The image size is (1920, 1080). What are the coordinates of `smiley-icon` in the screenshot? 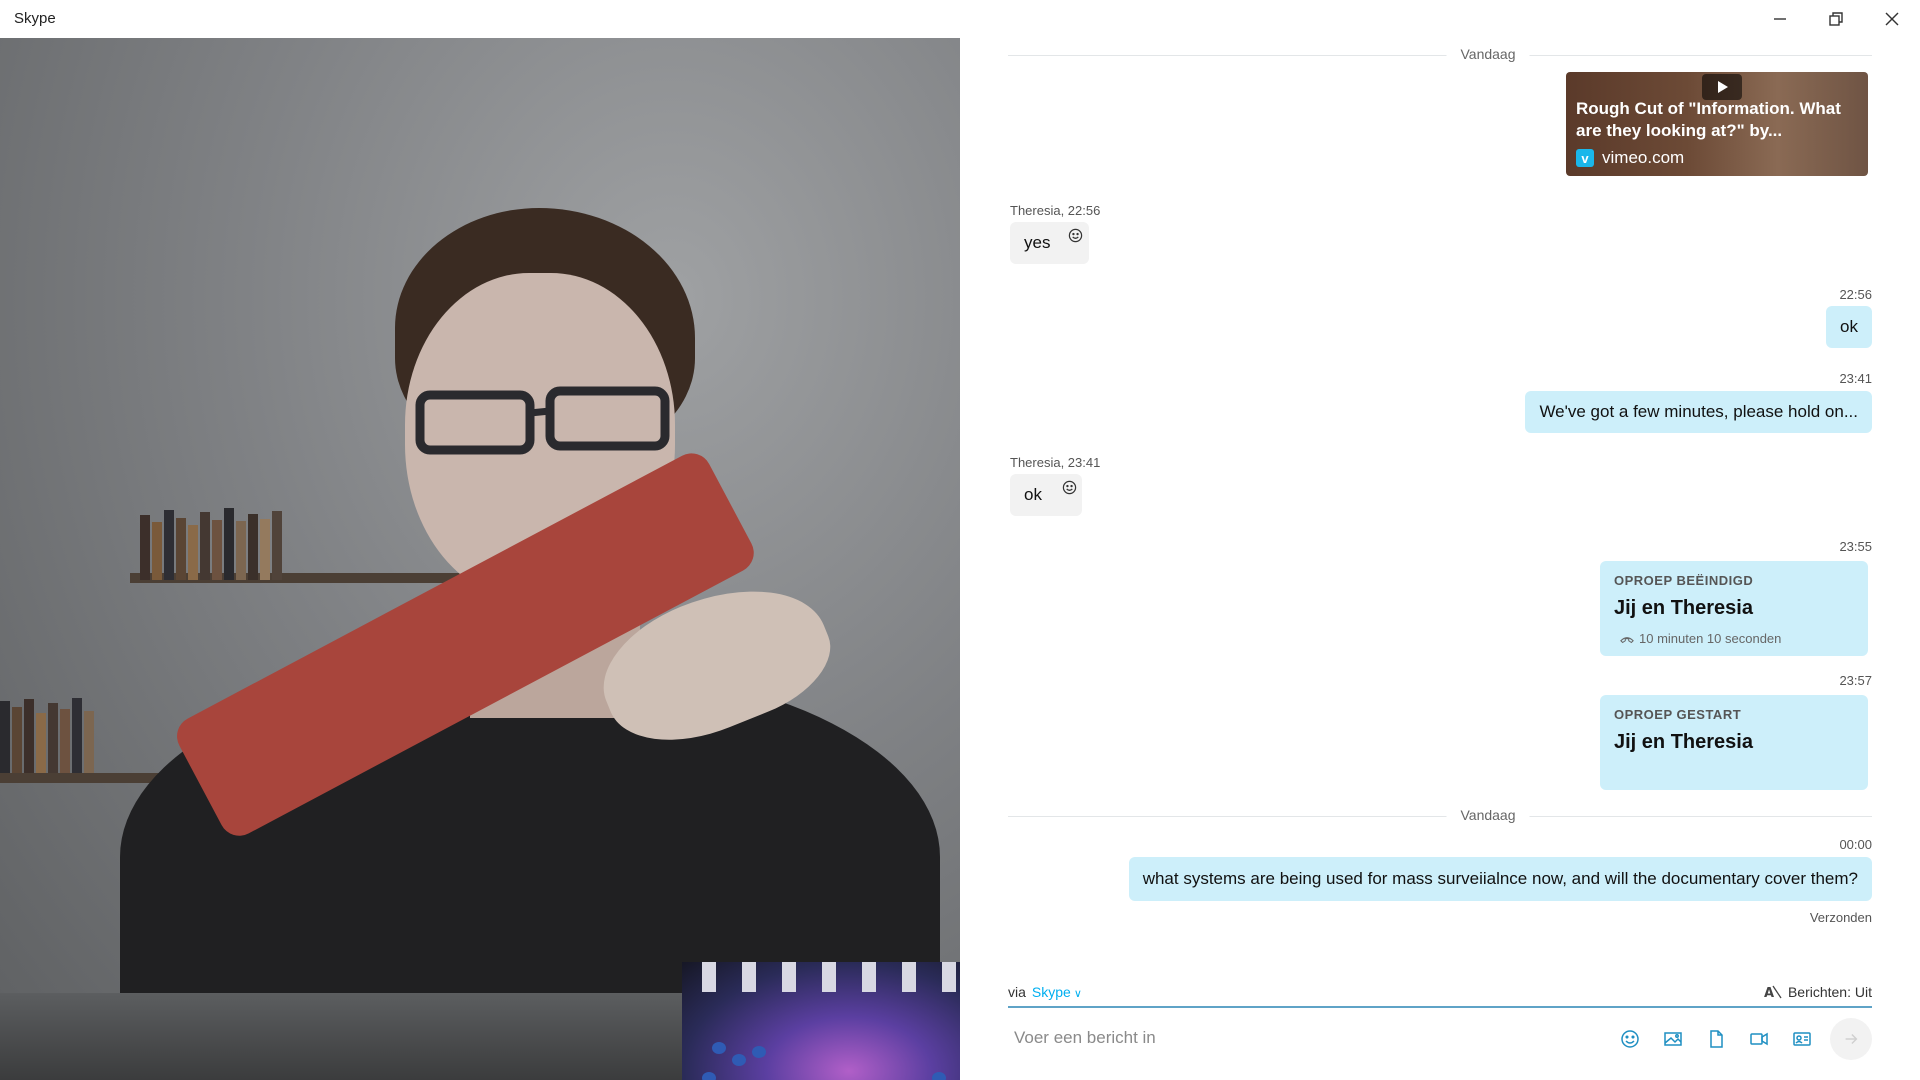 It's located at (1629, 1039).